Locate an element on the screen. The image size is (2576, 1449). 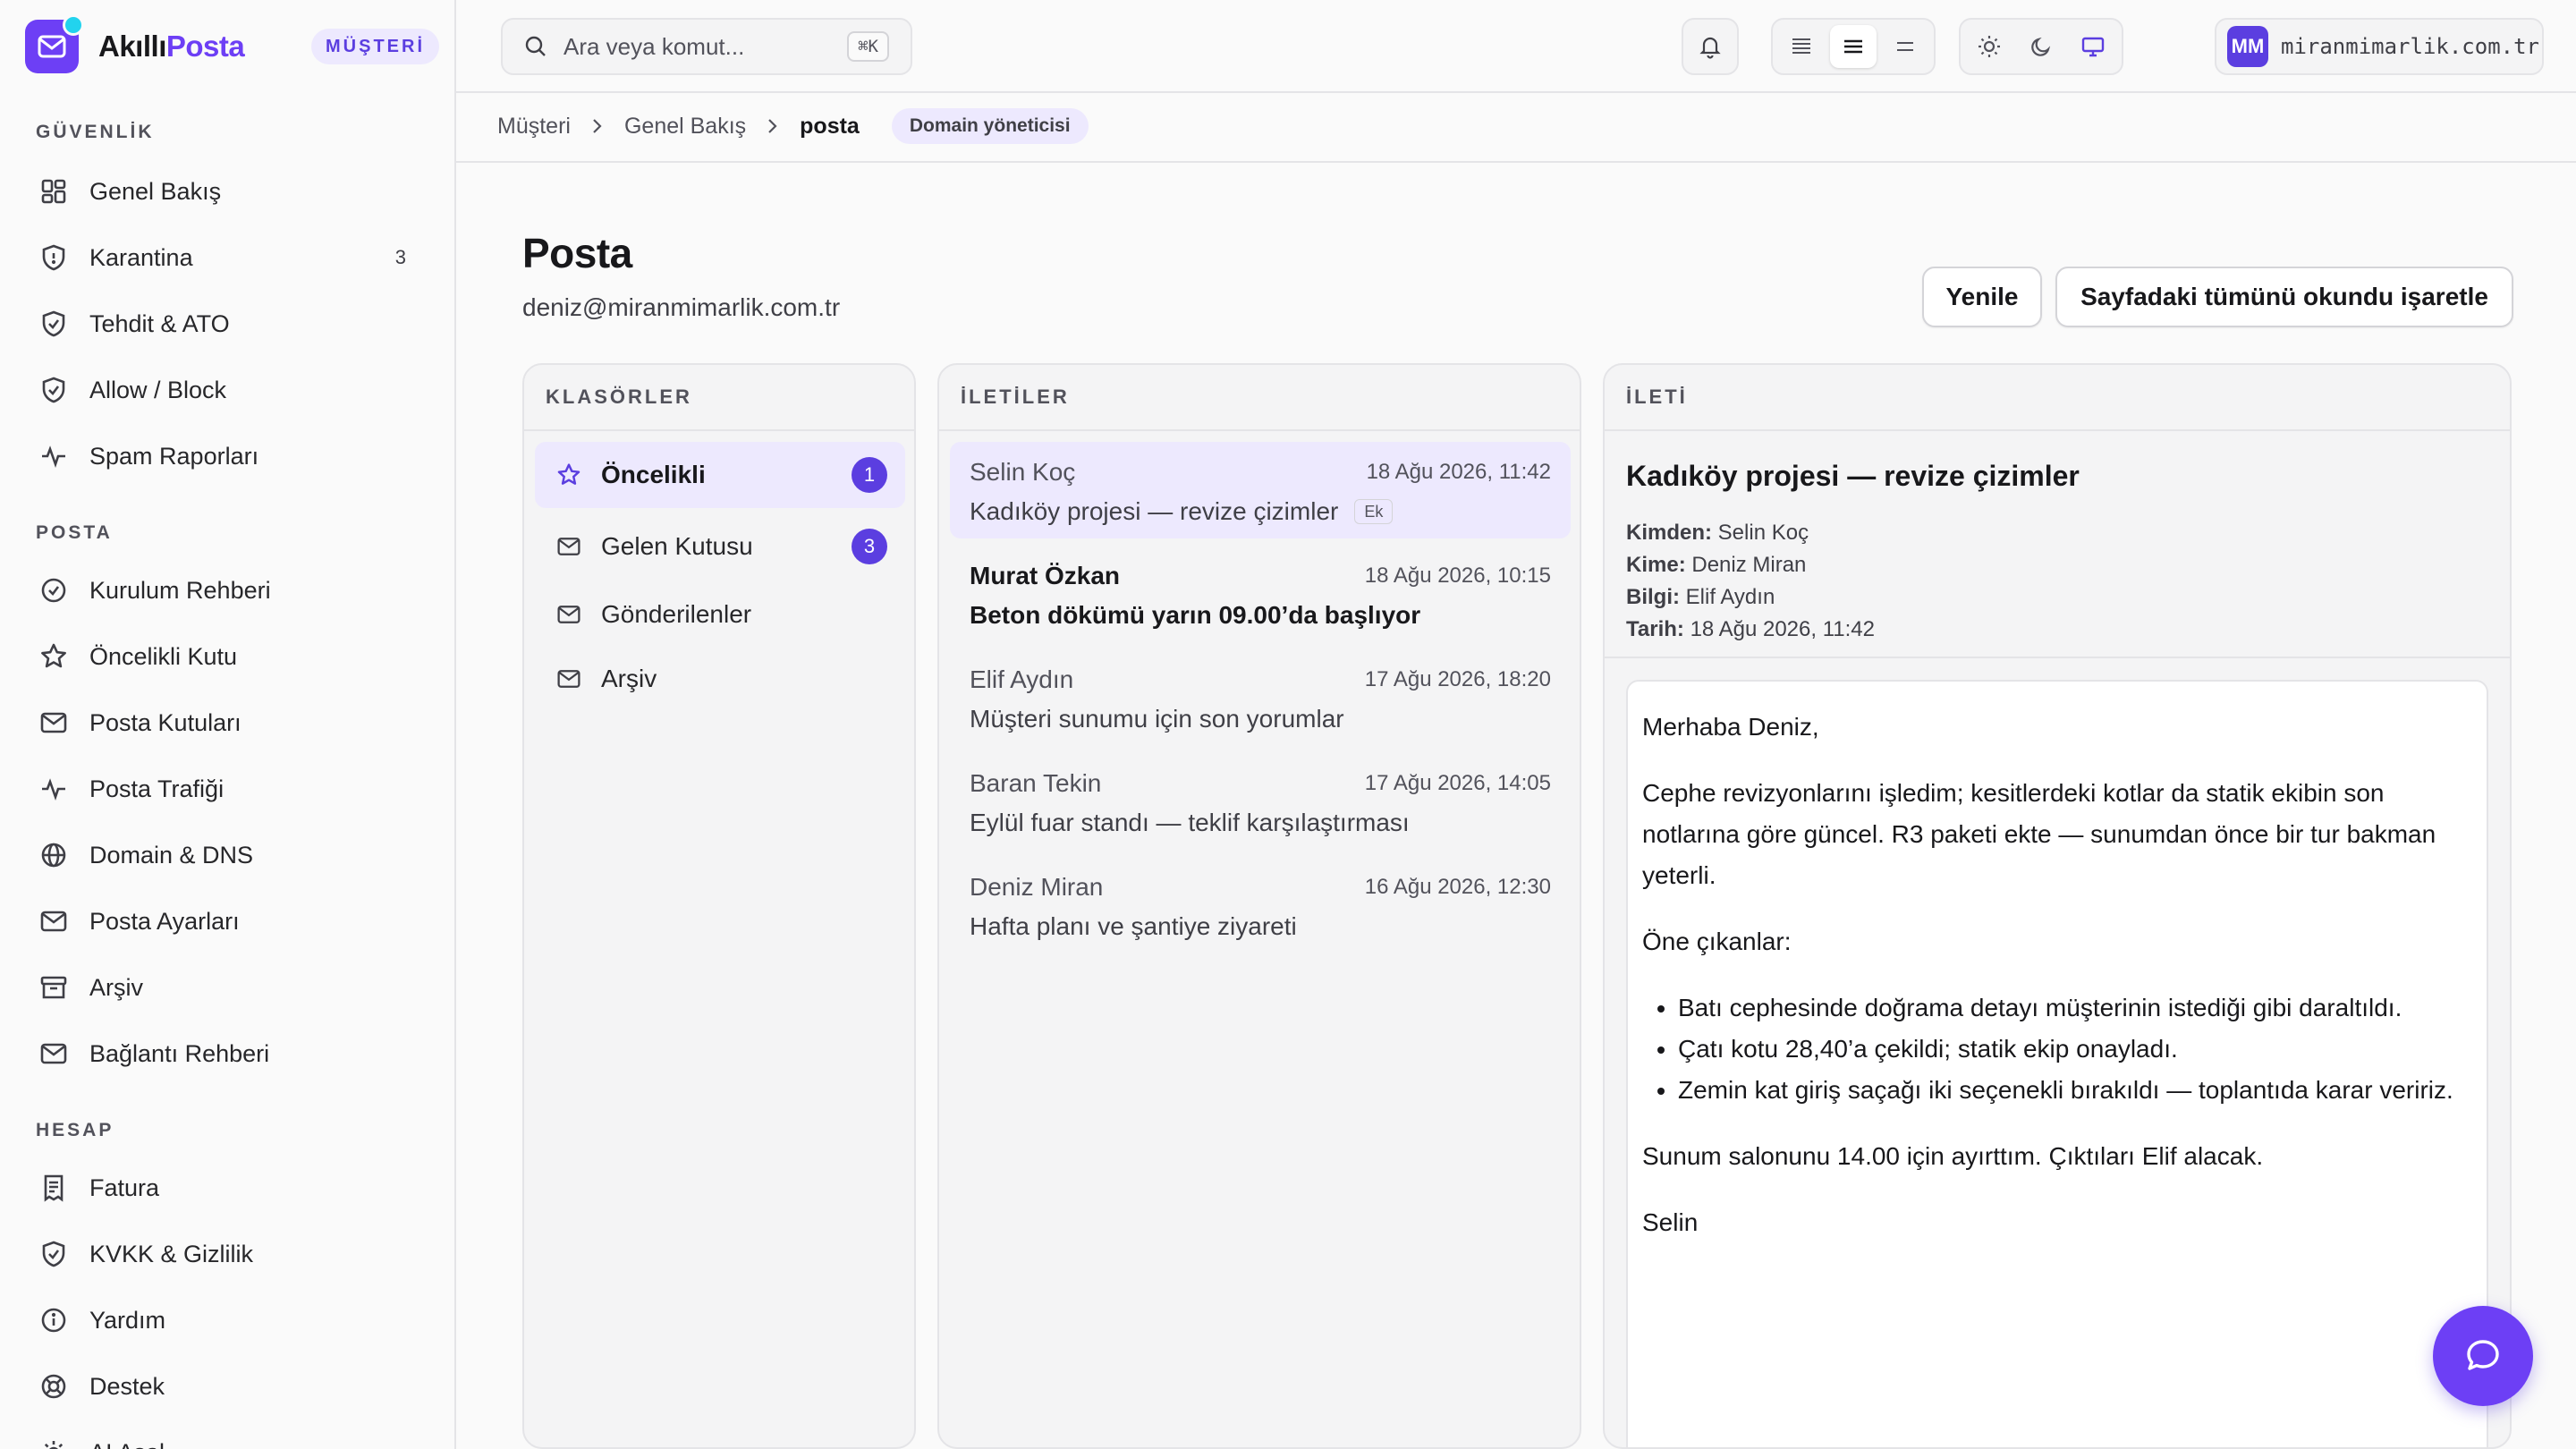
message-sender: Deniz Miran is located at coordinates (1037, 887).